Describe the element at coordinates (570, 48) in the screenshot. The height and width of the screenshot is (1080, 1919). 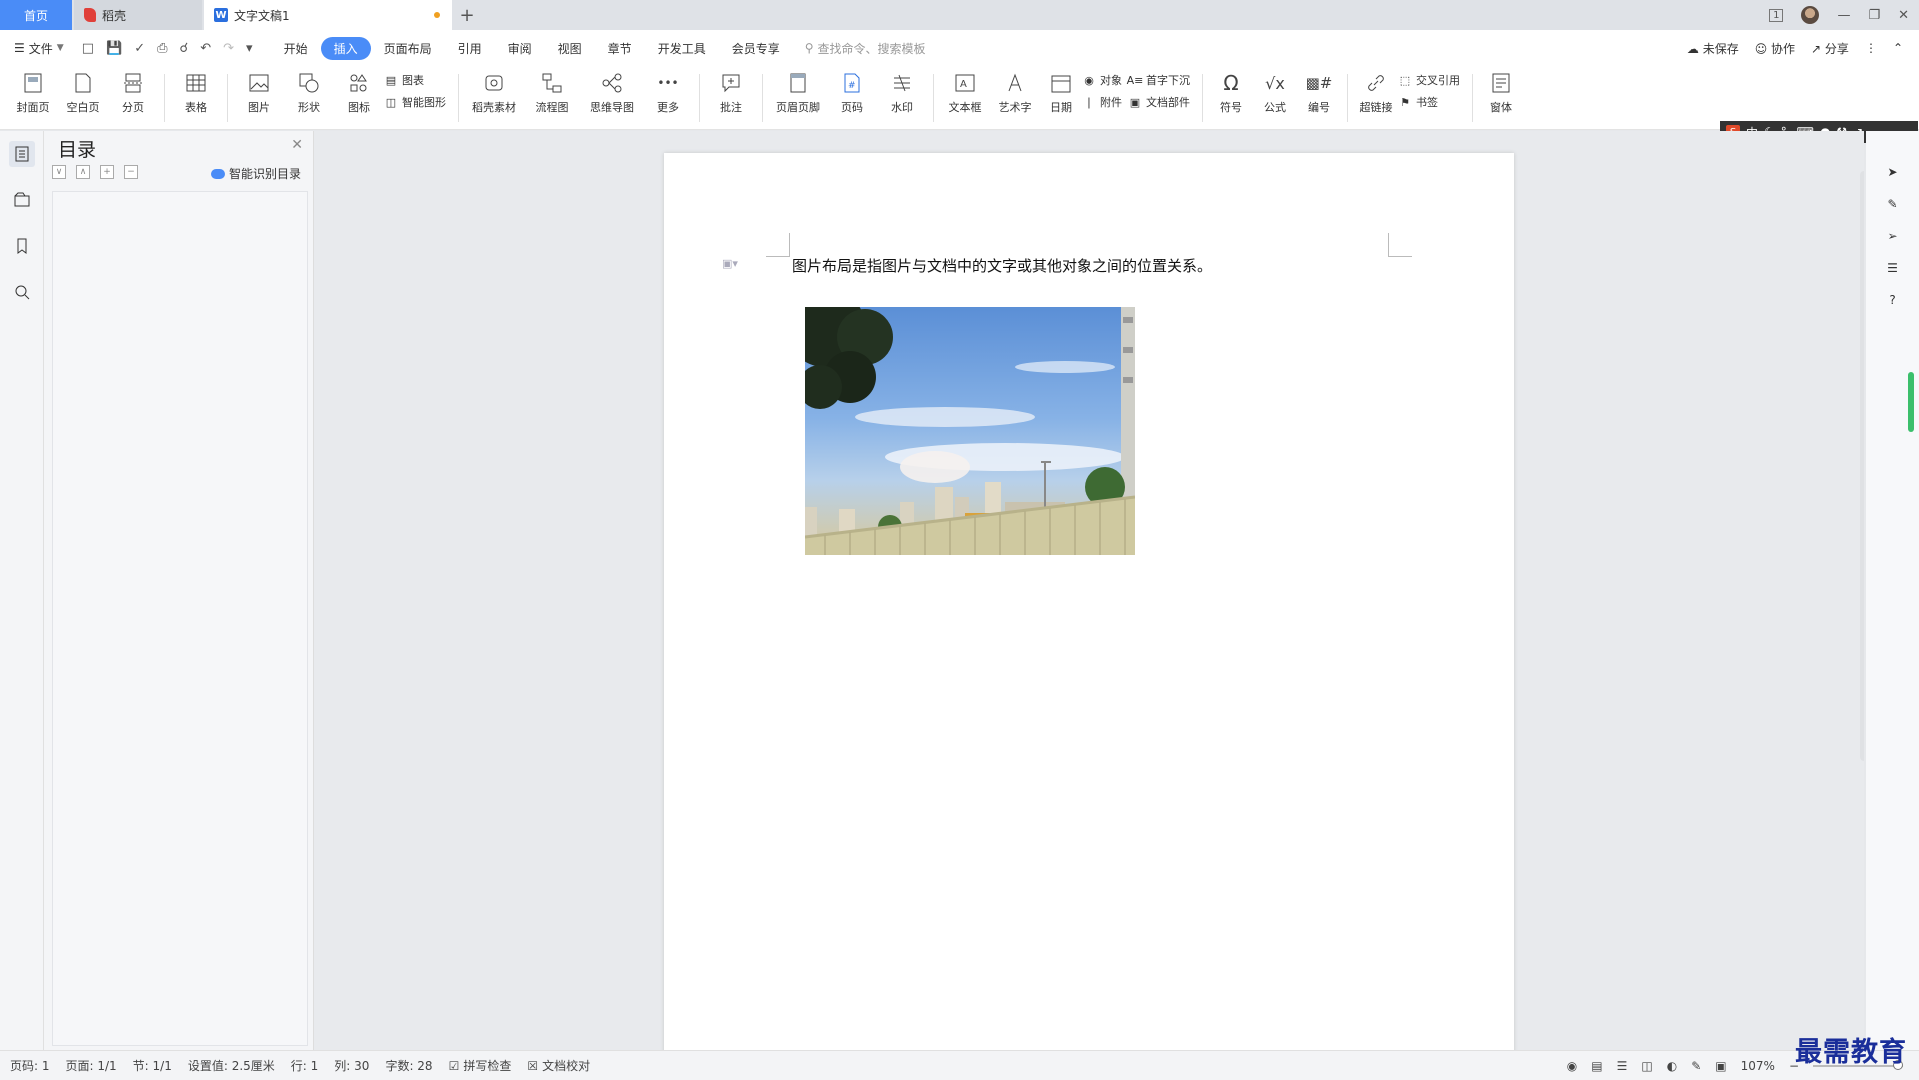
I see `tab-view: 视图` at that location.